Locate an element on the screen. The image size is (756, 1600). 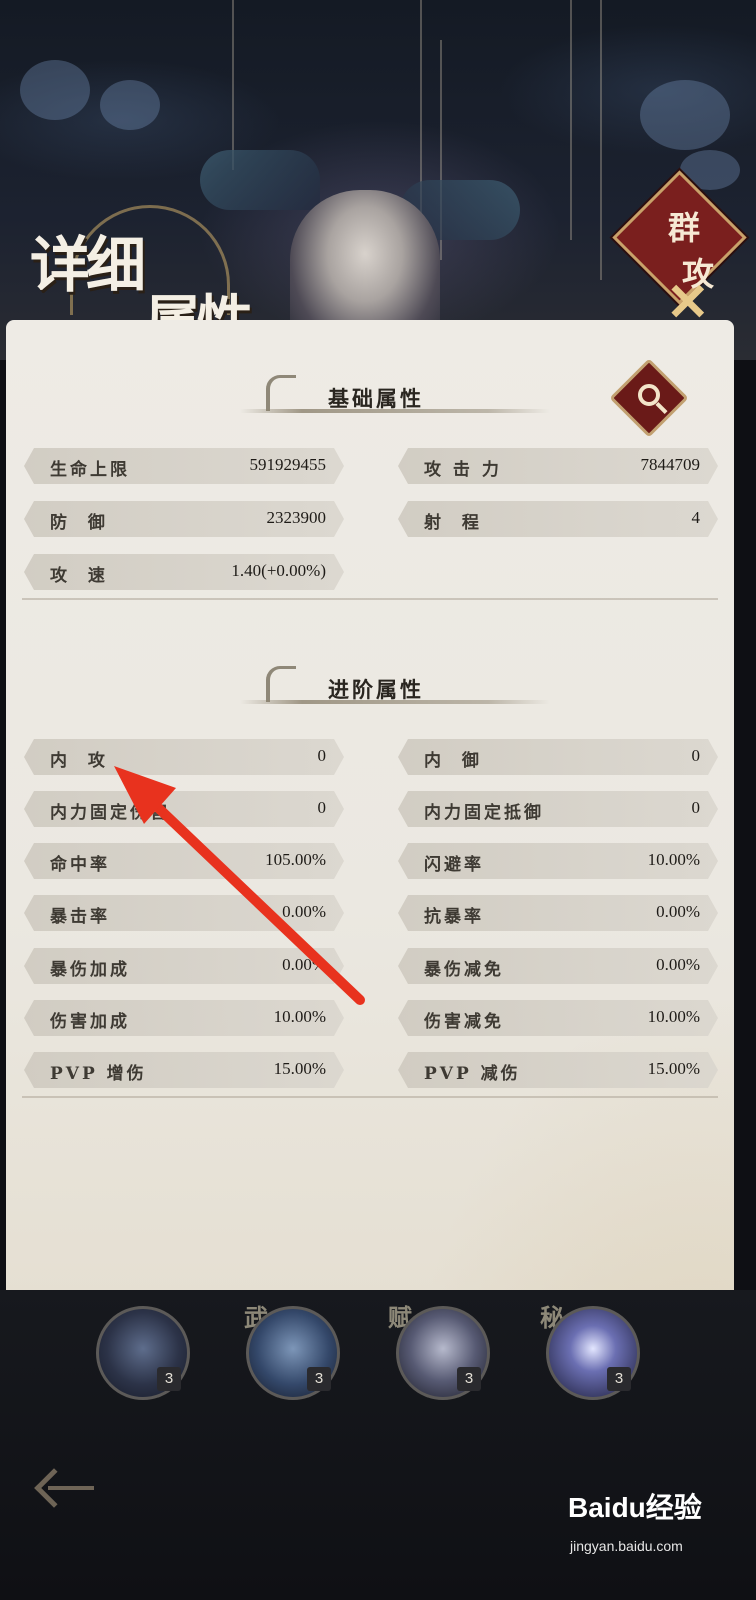
advanced-heading-label: 进阶属性 is located at coordinates (376, 689).